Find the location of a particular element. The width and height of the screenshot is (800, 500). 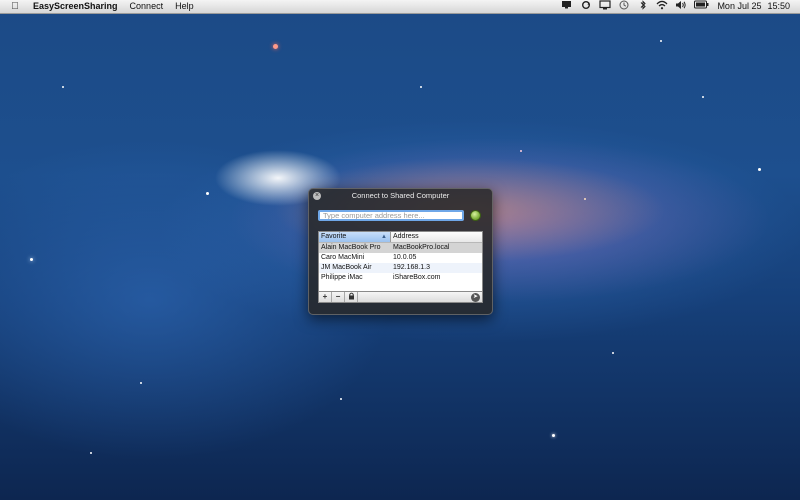

wifi-icon is located at coordinates (661, 6).